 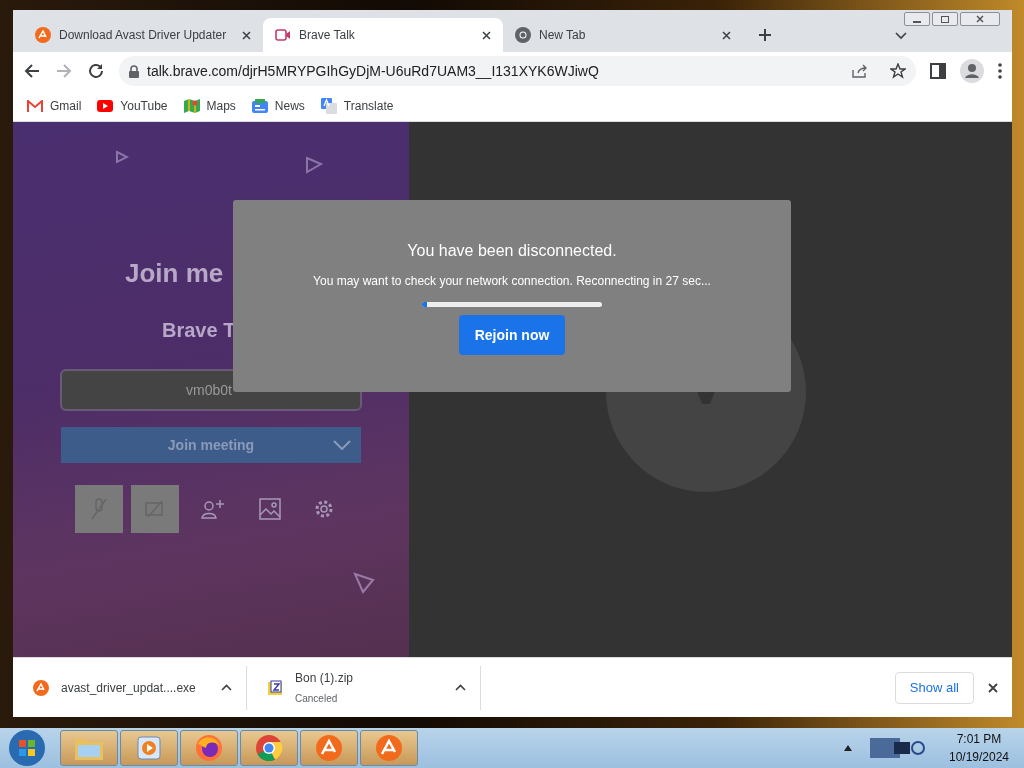 I want to click on file-name: avast_driver_updat....exe, so click(x=129, y=688).